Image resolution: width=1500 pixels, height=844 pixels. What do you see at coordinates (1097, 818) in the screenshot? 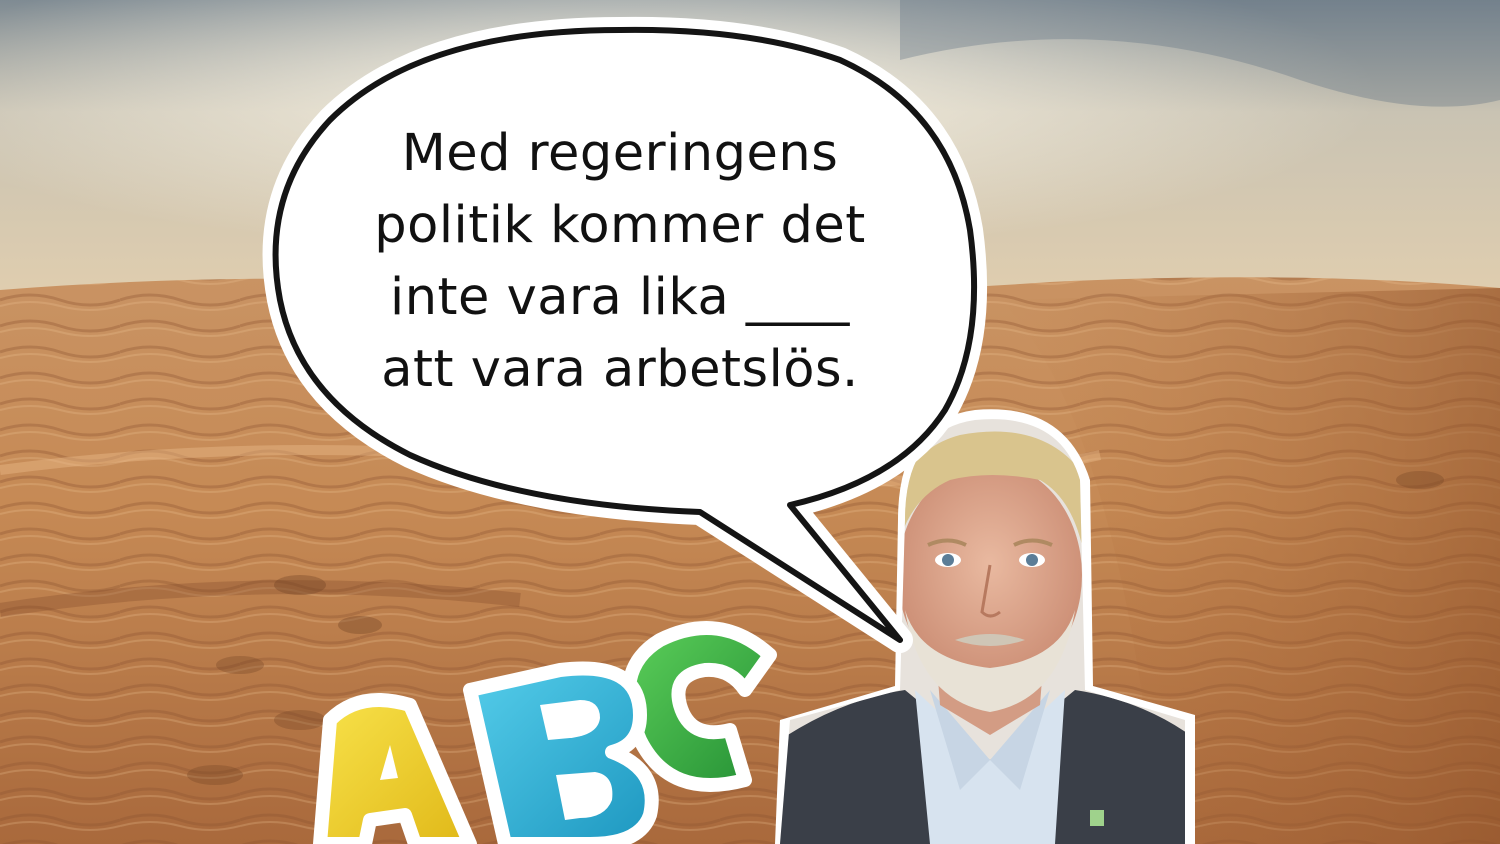
I see `lapel-pin-icon` at bounding box center [1097, 818].